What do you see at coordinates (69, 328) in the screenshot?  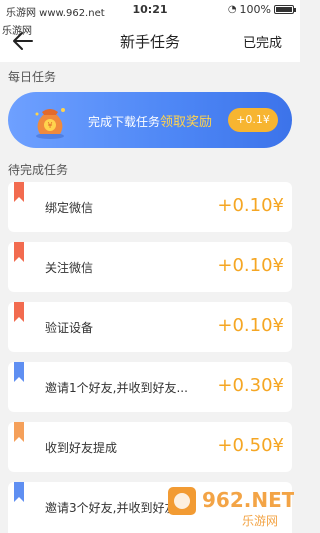 I see `task-label: 验证设备` at bounding box center [69, 328].